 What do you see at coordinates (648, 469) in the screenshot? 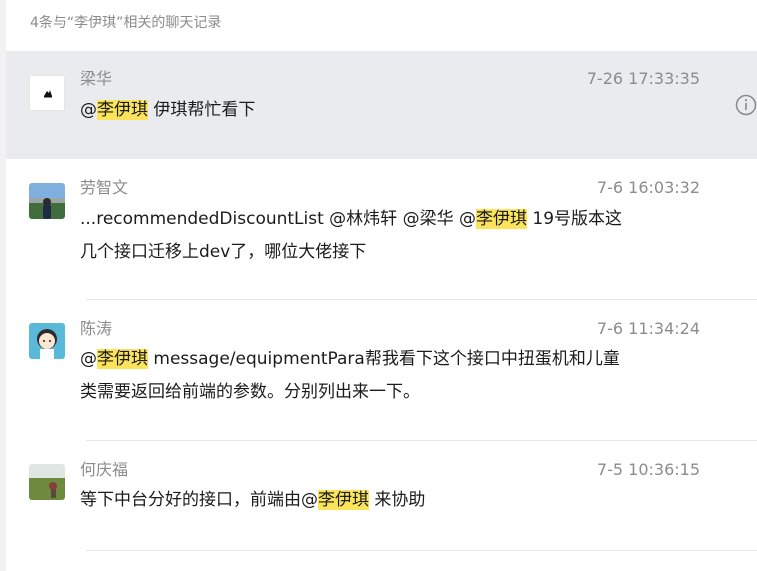
I see `message-time: 7-5 10:36:15` at bounding box center [648, 469].